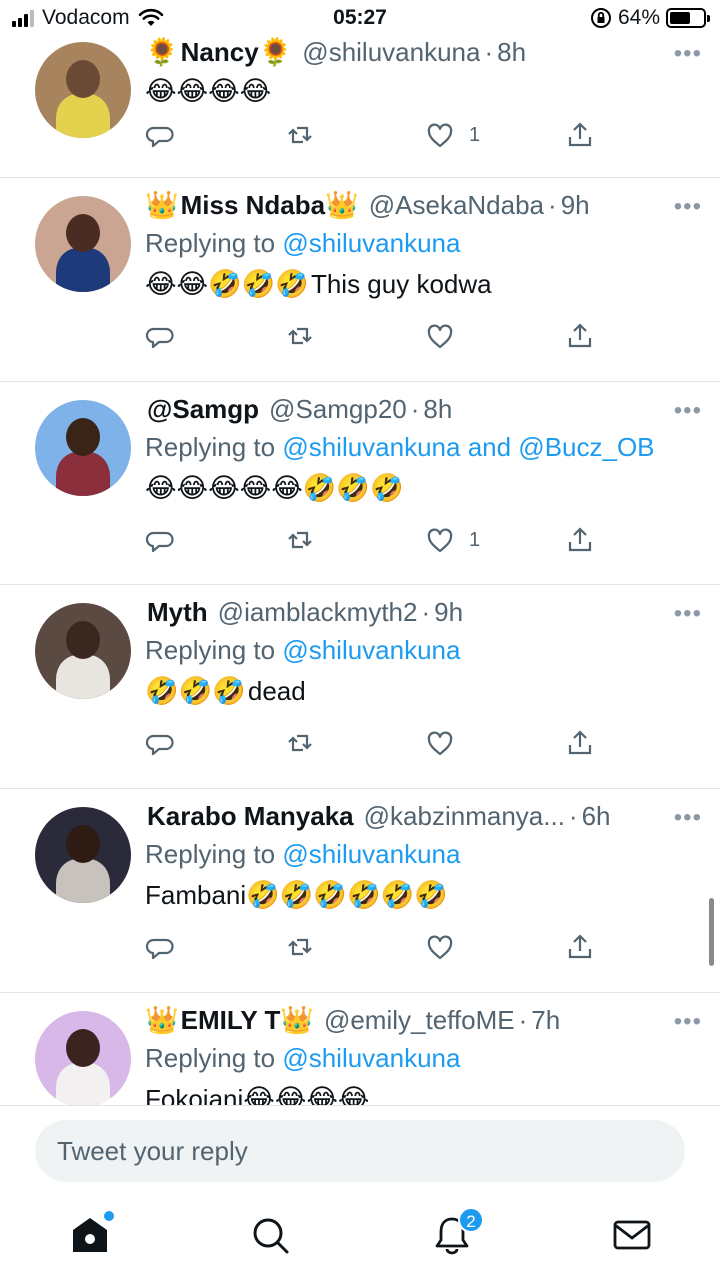 The image size is (720, 1280). Describe the element at coordinates (419, 1020) in the screenshot. I see `user-handle: @emily_teffoME` at that location.